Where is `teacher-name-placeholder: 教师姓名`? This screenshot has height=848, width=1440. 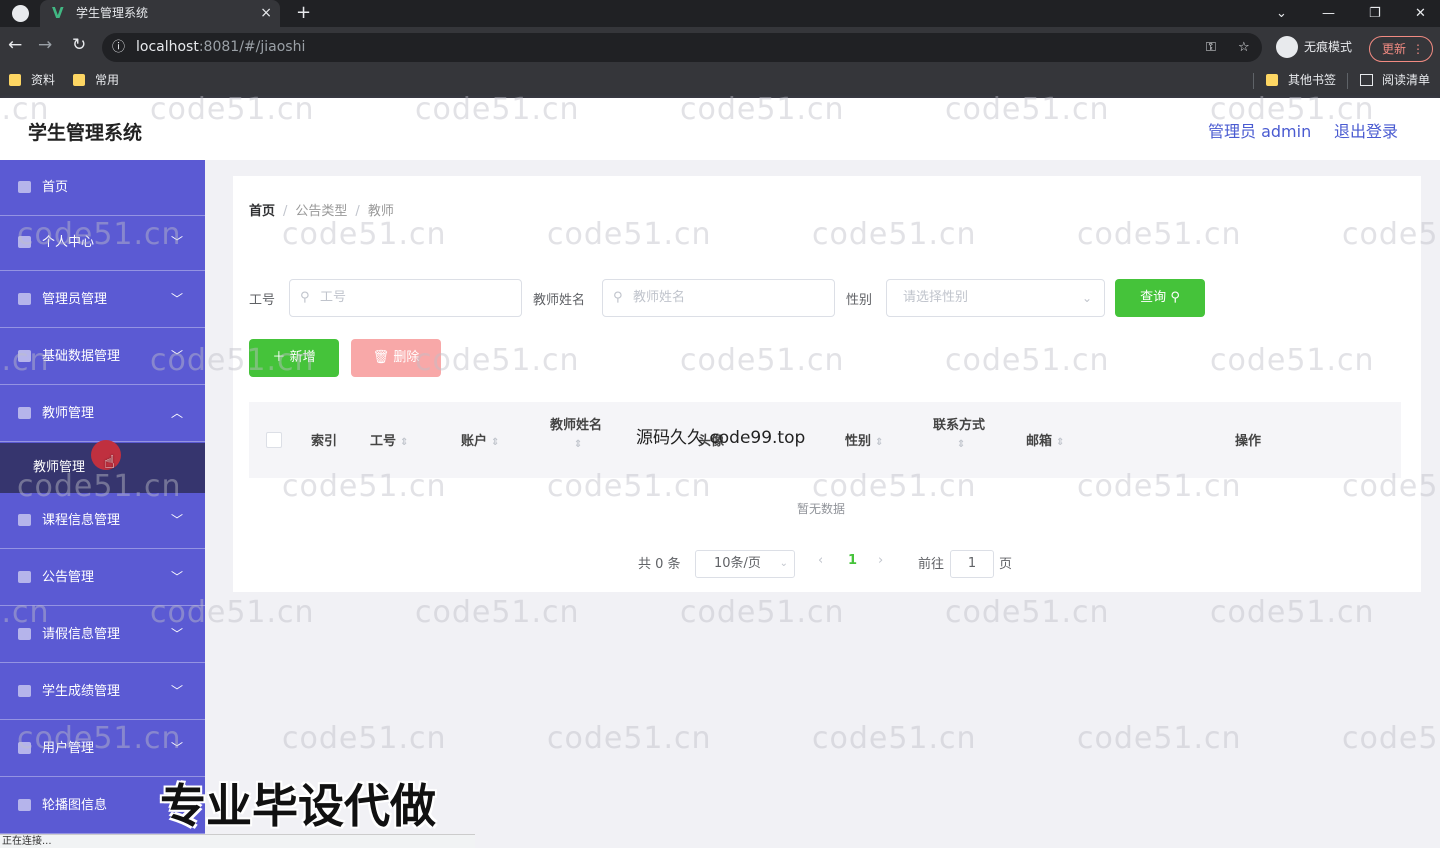 teacher-name-placeholder: 教师姓名 is located at coordinates (659, 297).